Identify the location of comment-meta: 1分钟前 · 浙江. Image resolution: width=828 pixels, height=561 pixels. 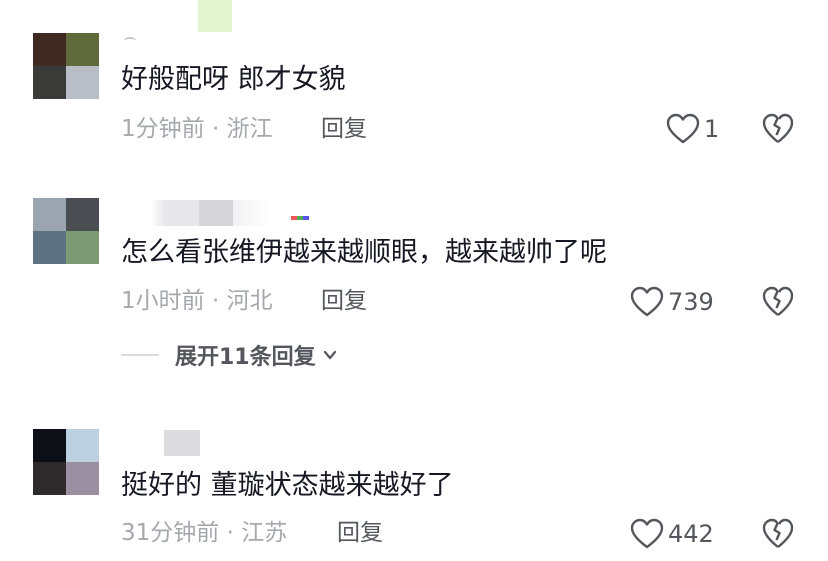
(197, 129).